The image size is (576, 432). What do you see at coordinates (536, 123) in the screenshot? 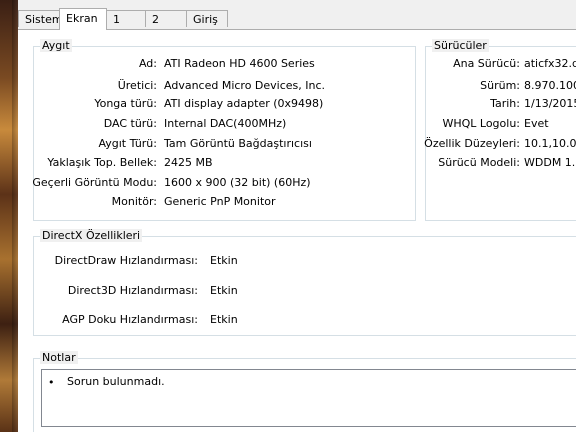
I see `whql-value: Evet` at bounding box center [536, 123].